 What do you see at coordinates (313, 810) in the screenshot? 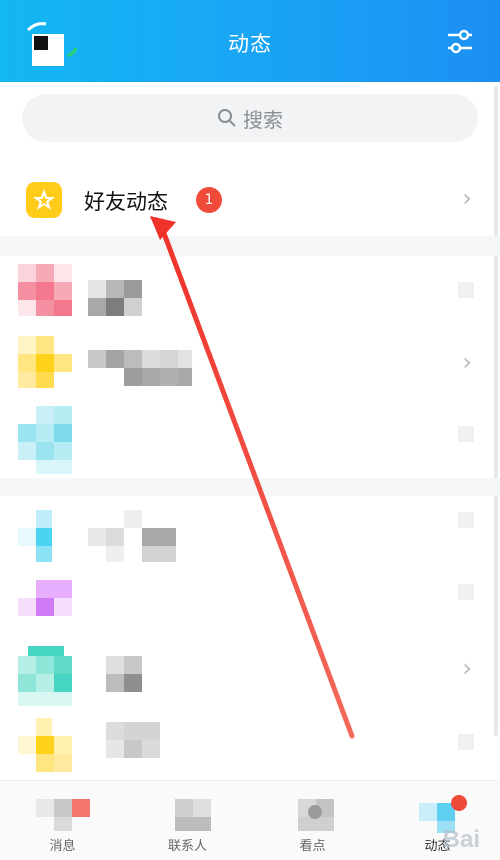
I see `watch-icon` at bounding box center [313, 810].